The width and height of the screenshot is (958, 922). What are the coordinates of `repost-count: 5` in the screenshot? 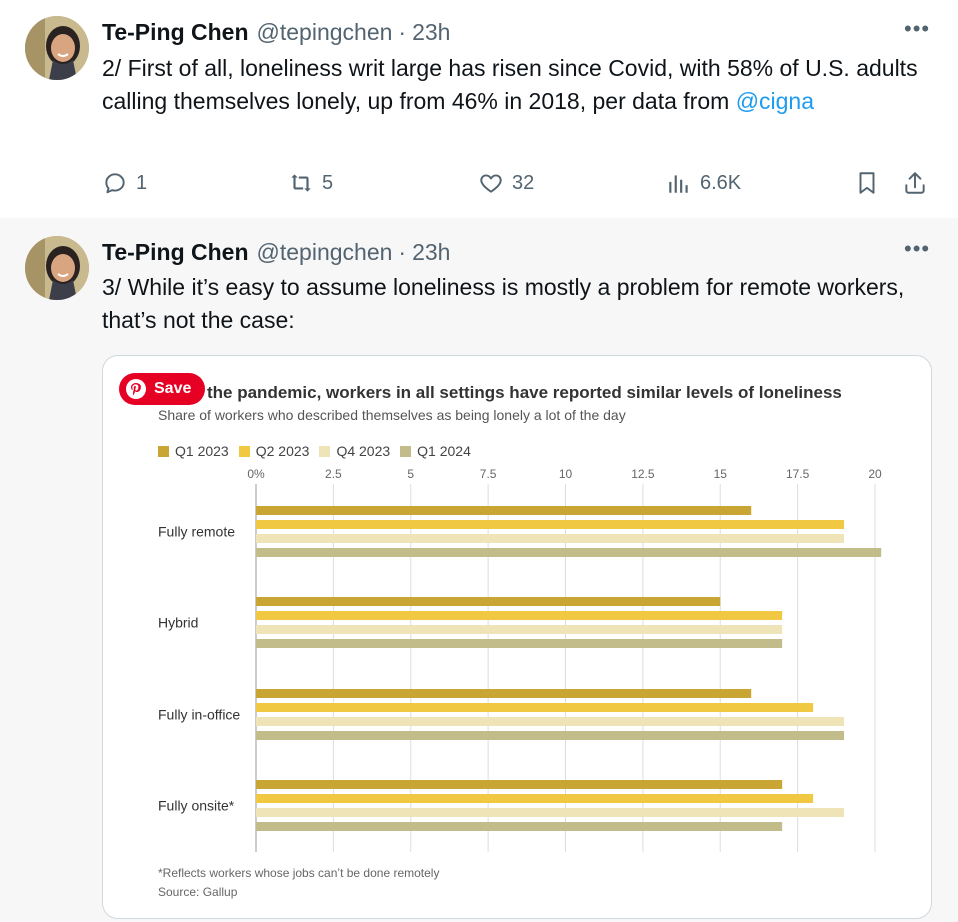 It's located at (328, 182).